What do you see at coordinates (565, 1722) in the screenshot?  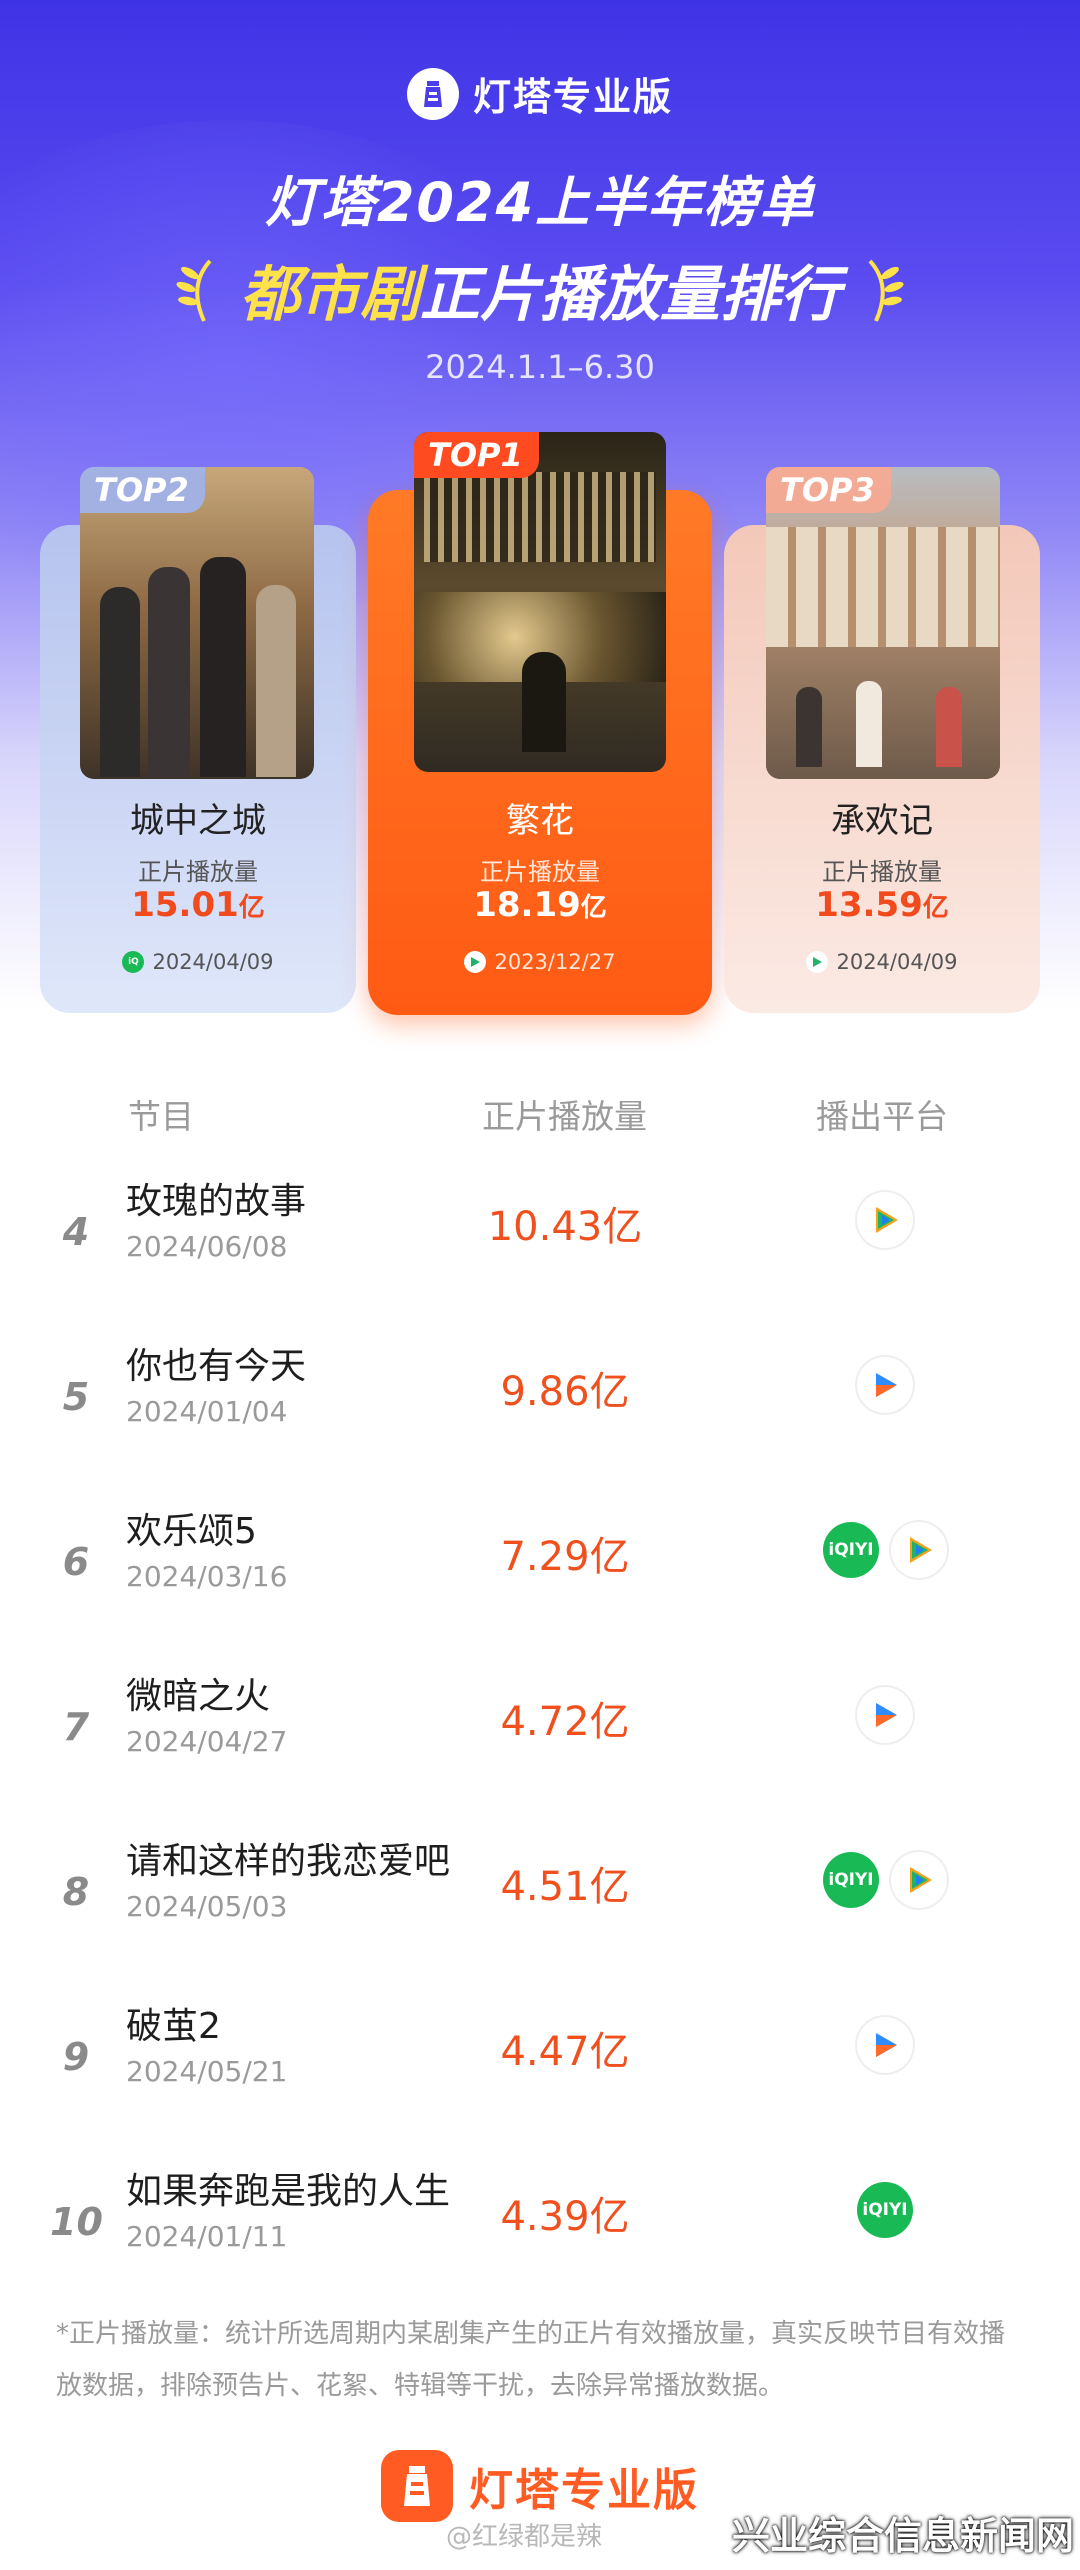 I see `row-views: 4.72亿` at bounding box center [565, 1722].